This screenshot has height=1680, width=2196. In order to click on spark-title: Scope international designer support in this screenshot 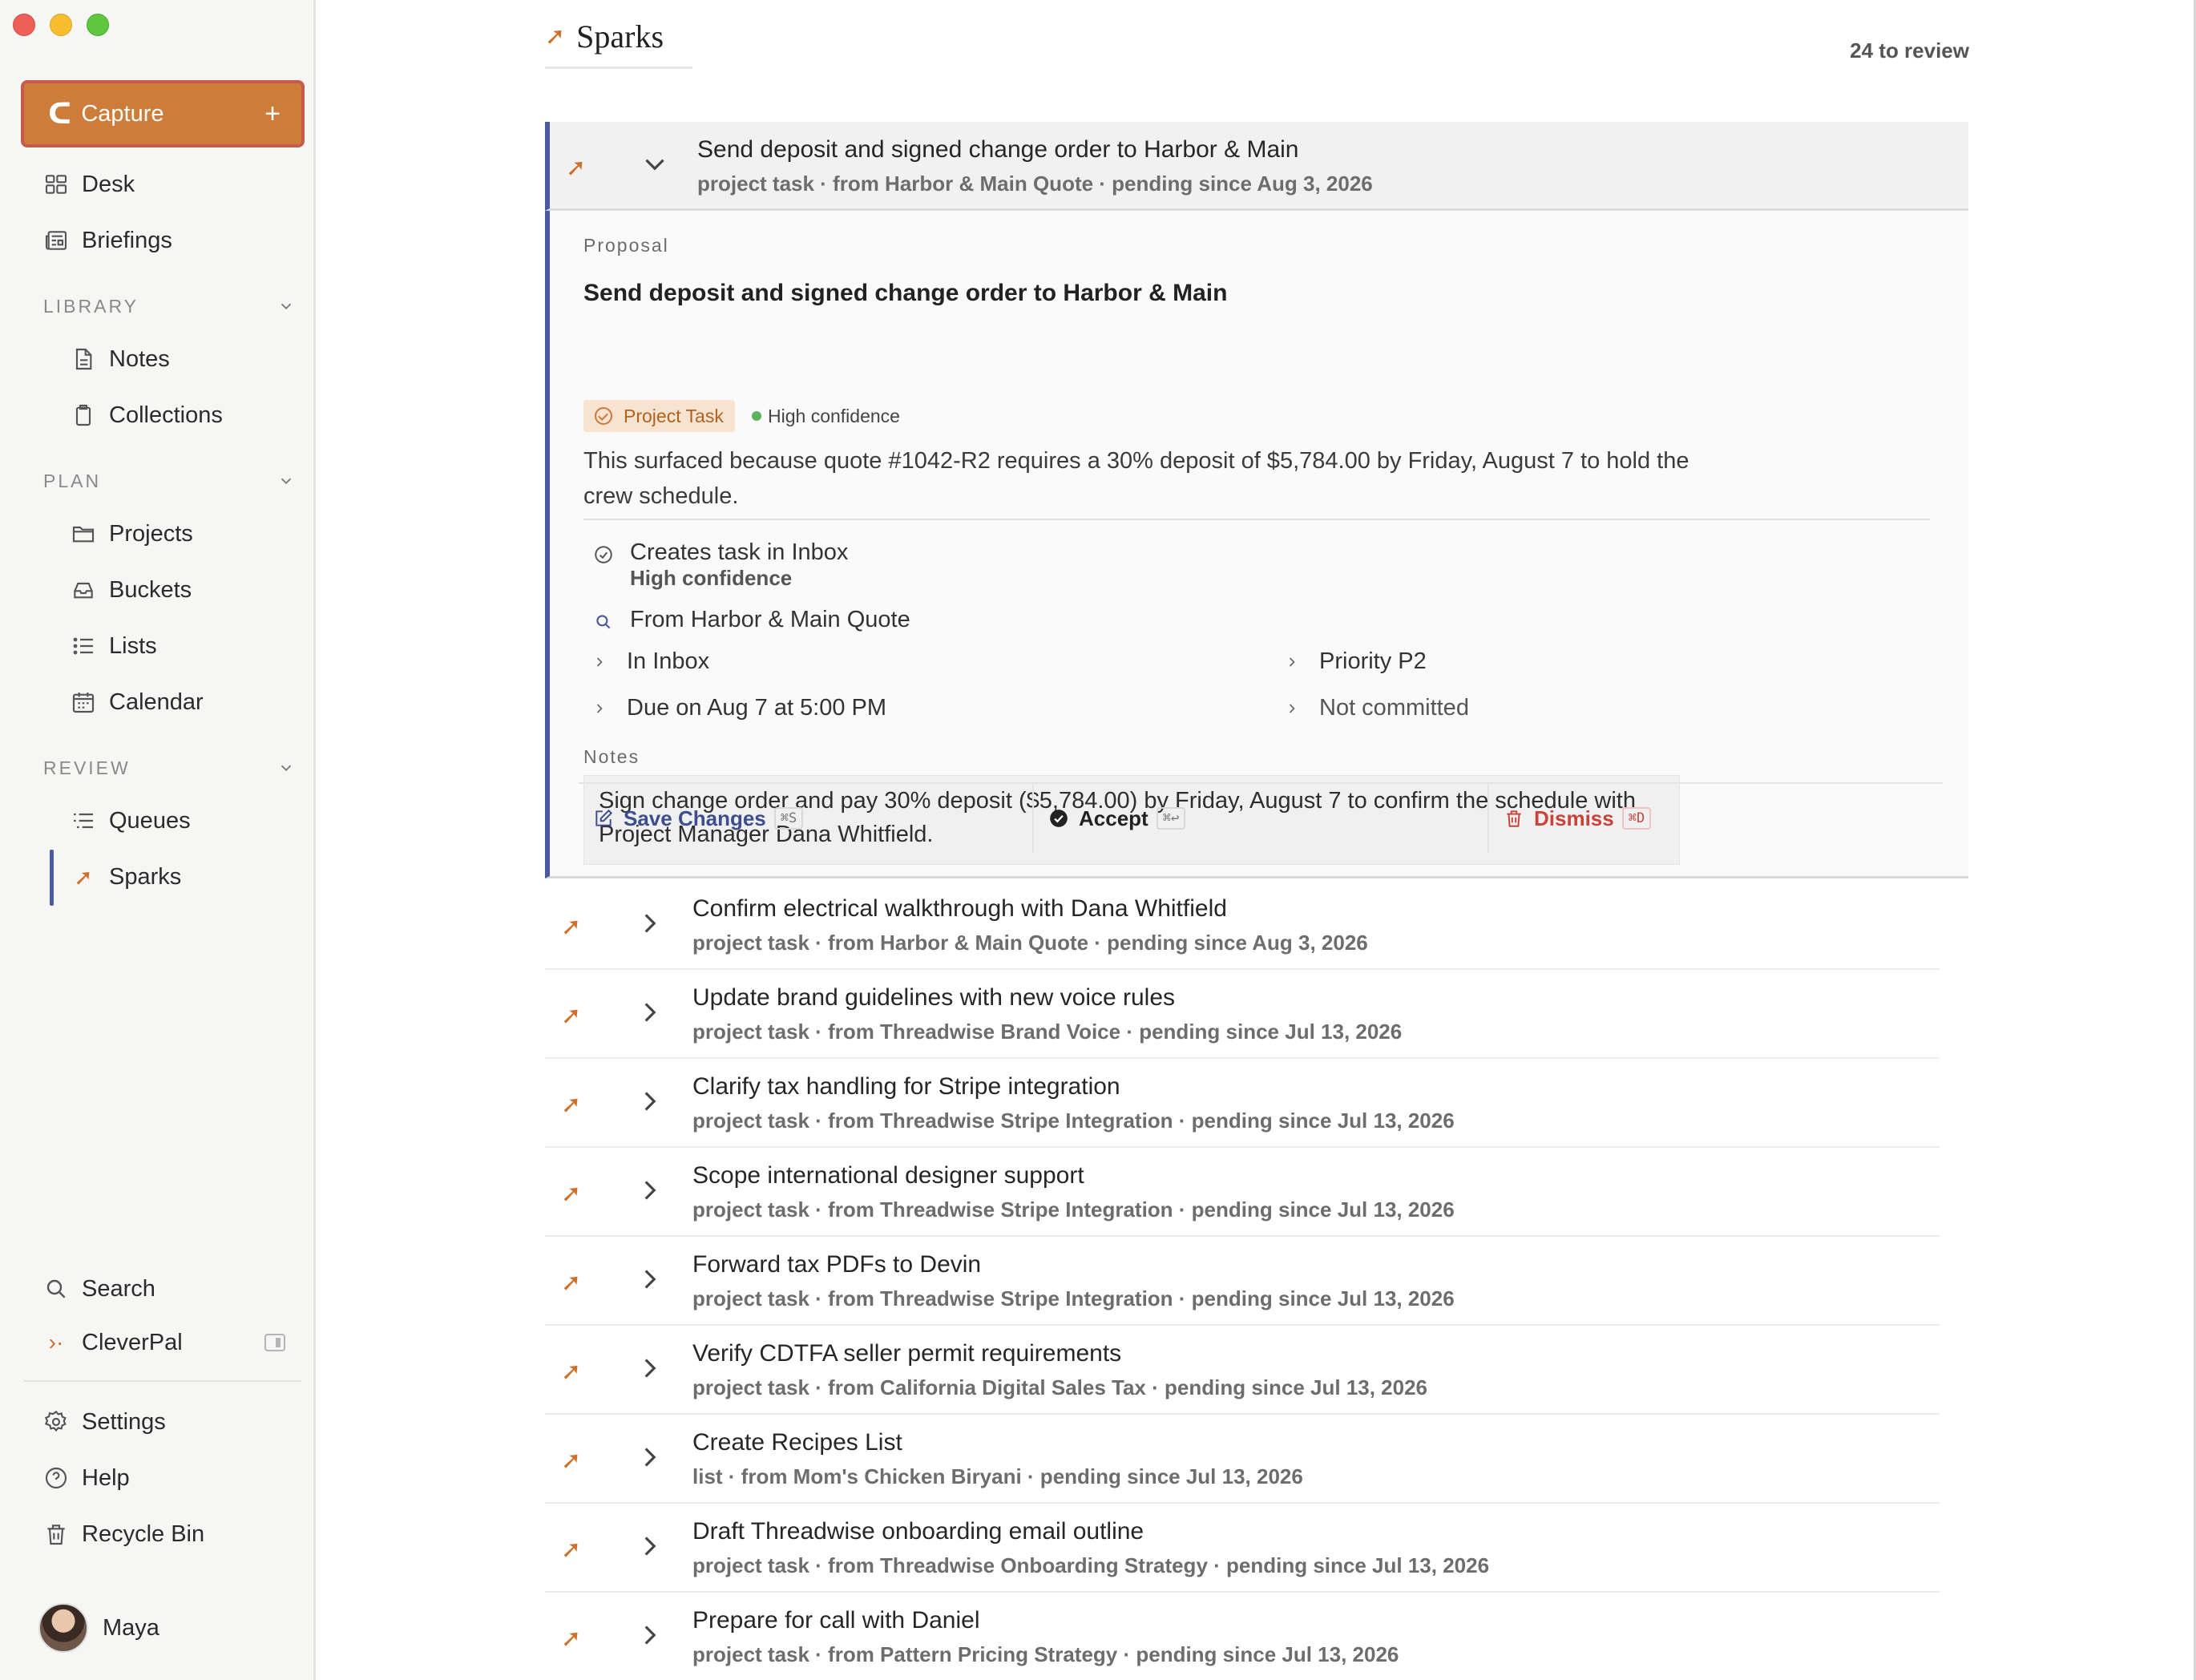, I will do `click(888, 1175)`.